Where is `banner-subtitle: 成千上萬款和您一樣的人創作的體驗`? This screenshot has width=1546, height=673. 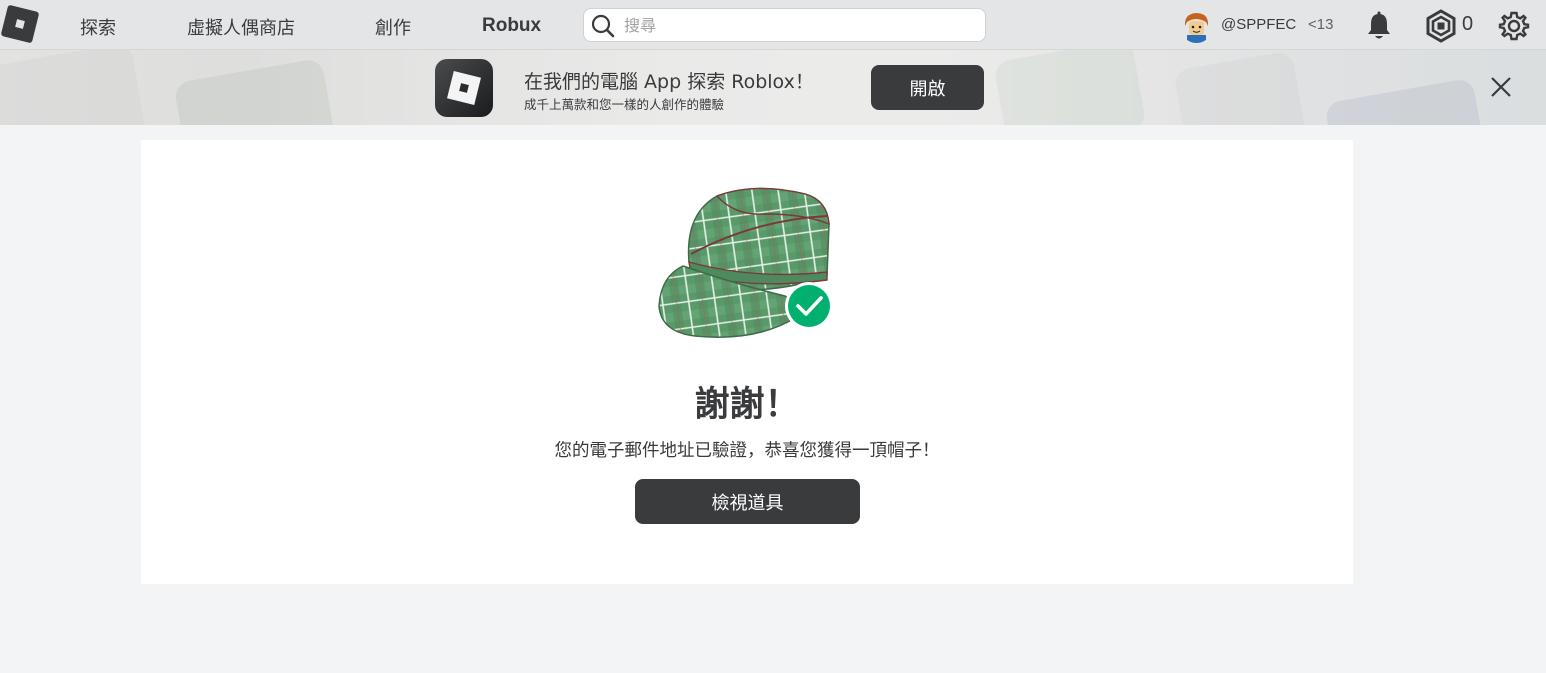 banner-subtitle: 成千上萬款和您一樣的人創作的體驗 is located at coordinates (624, 104).